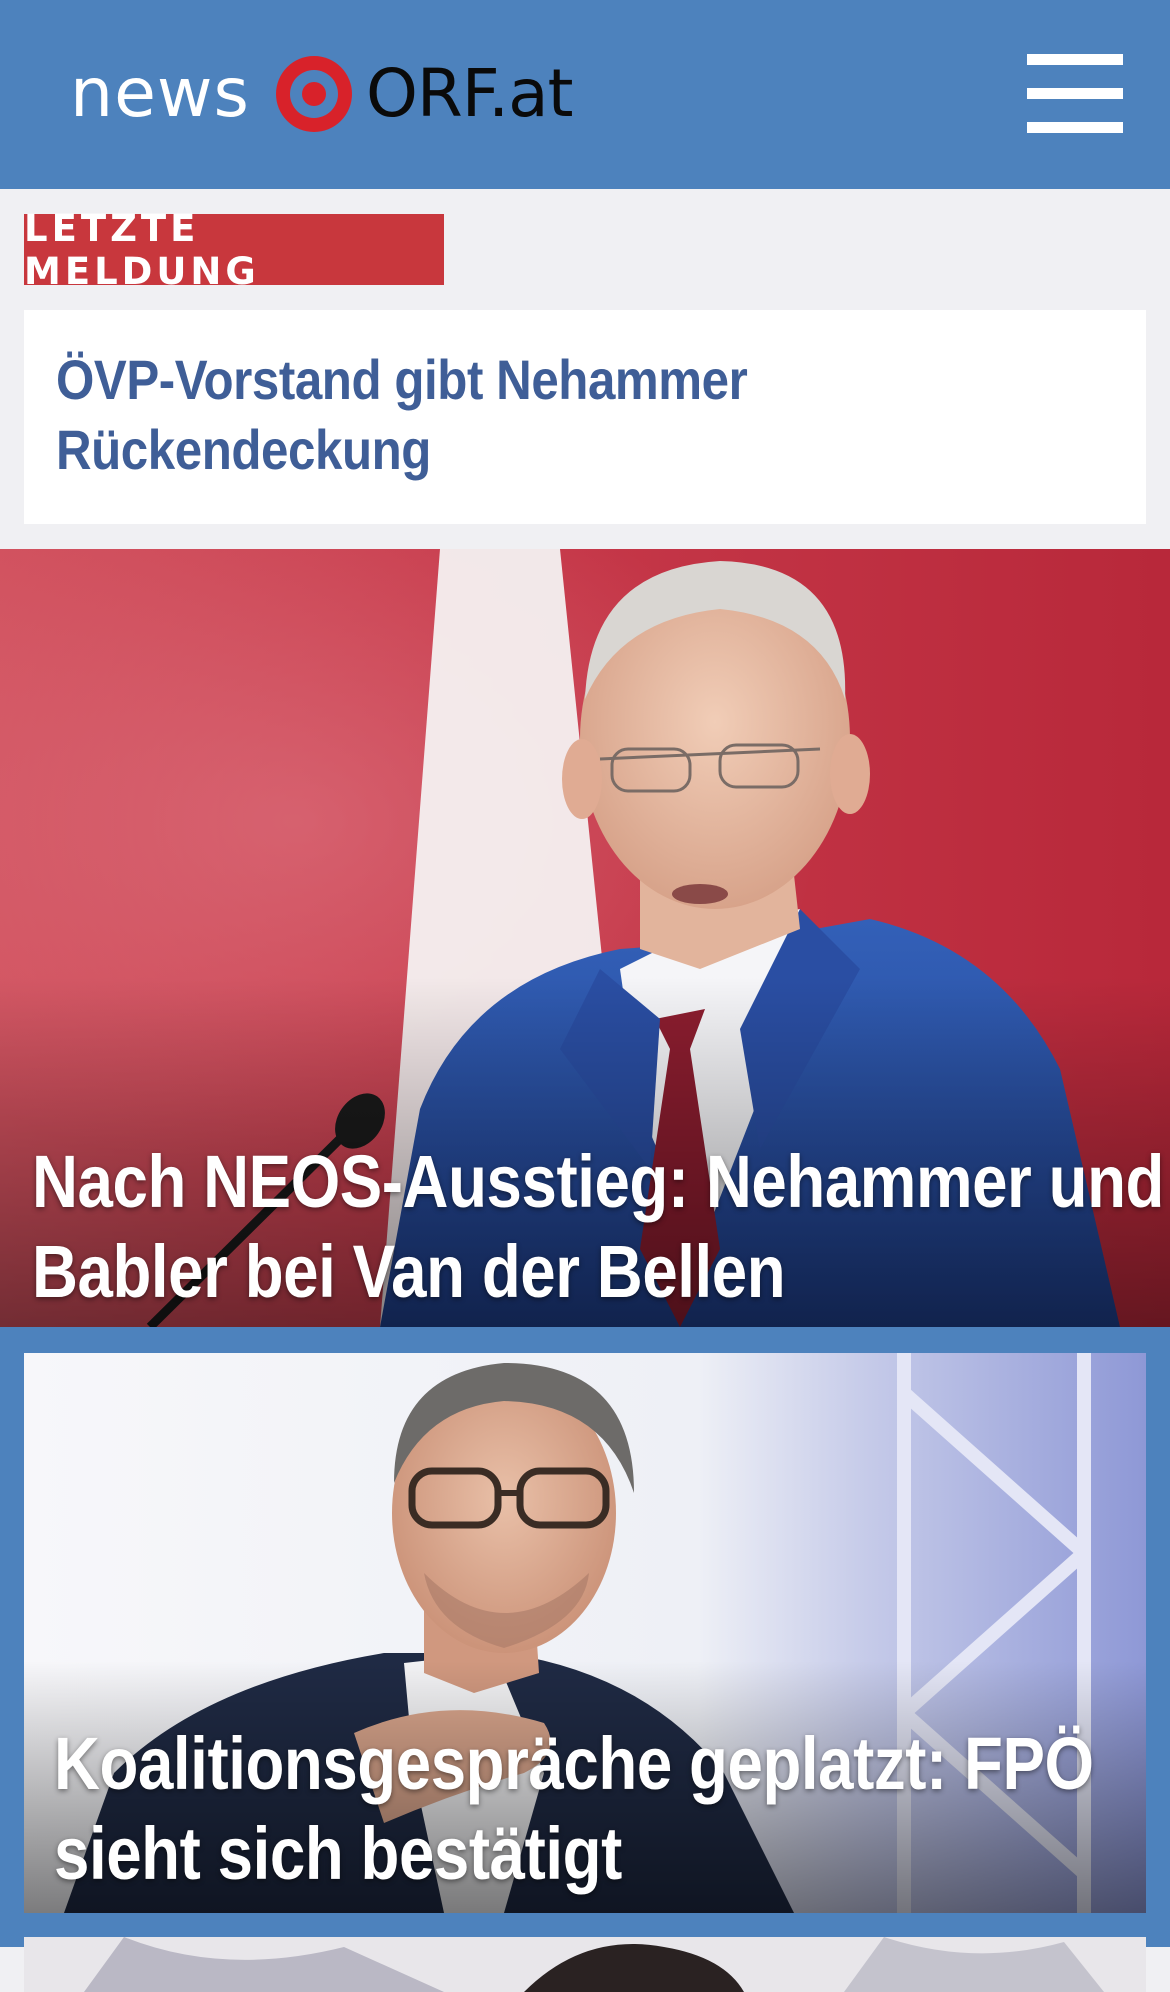  What do you see at coordinates (469, 93) in the screenshot?
I see `logo-orf-text: ORF.at` at bounding box center [469, 93].